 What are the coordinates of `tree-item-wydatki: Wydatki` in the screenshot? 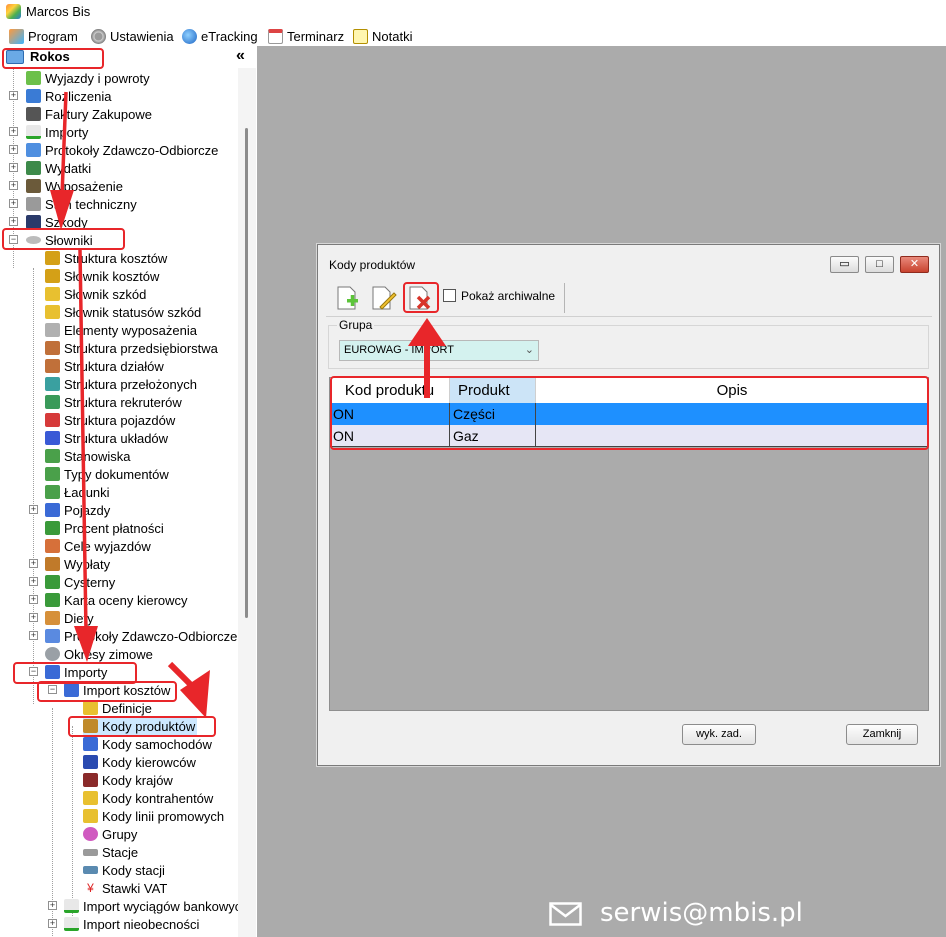 It's located at (58, 168).